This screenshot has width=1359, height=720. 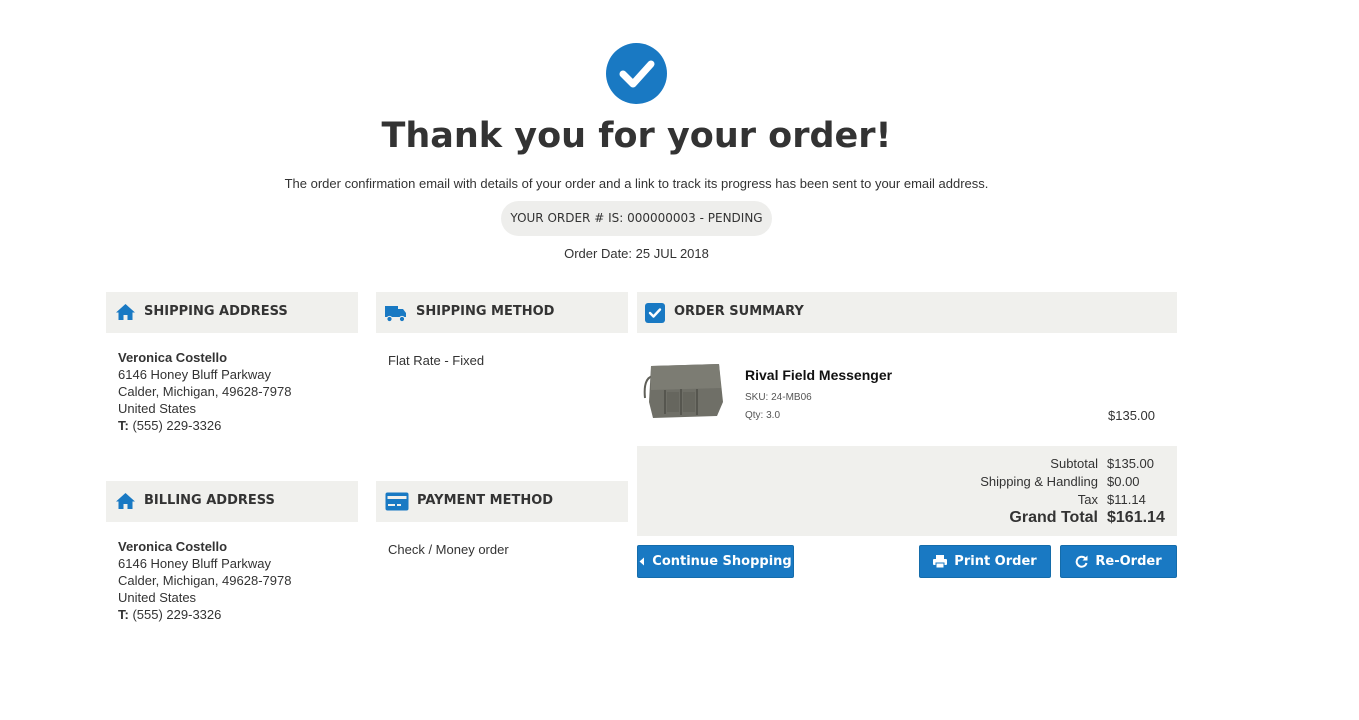 I want to click on billing-city: Calder, Michigan, 49628-7978, so click(x=205, y=580).